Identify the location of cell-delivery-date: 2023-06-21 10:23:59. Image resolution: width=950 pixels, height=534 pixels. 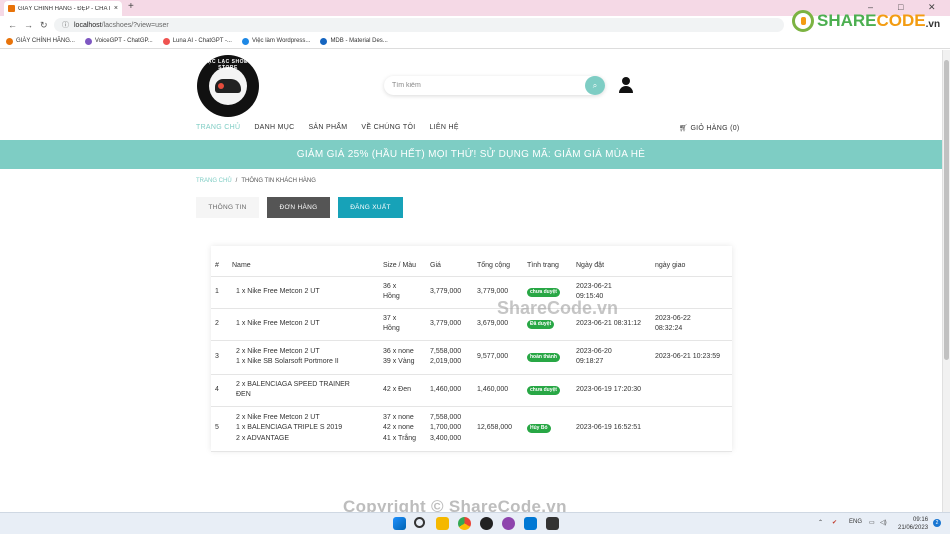
(691, 357).